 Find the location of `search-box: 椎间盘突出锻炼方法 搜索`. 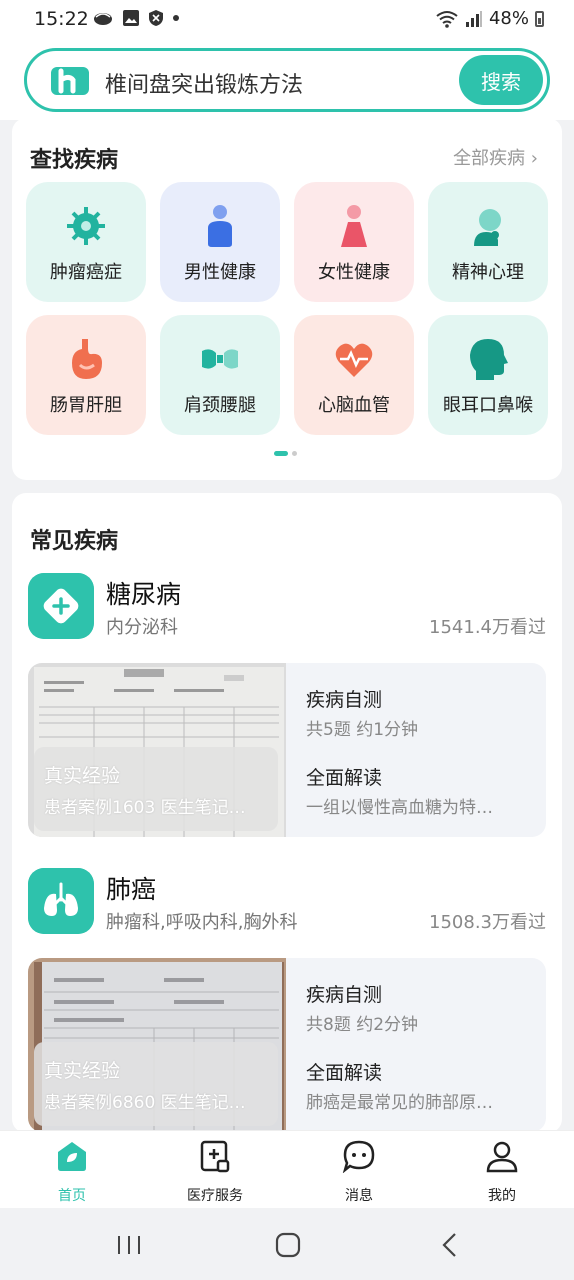

search-box: 椎间盘突出锻炼方法 搜索 is located at coordinates (287, 80).